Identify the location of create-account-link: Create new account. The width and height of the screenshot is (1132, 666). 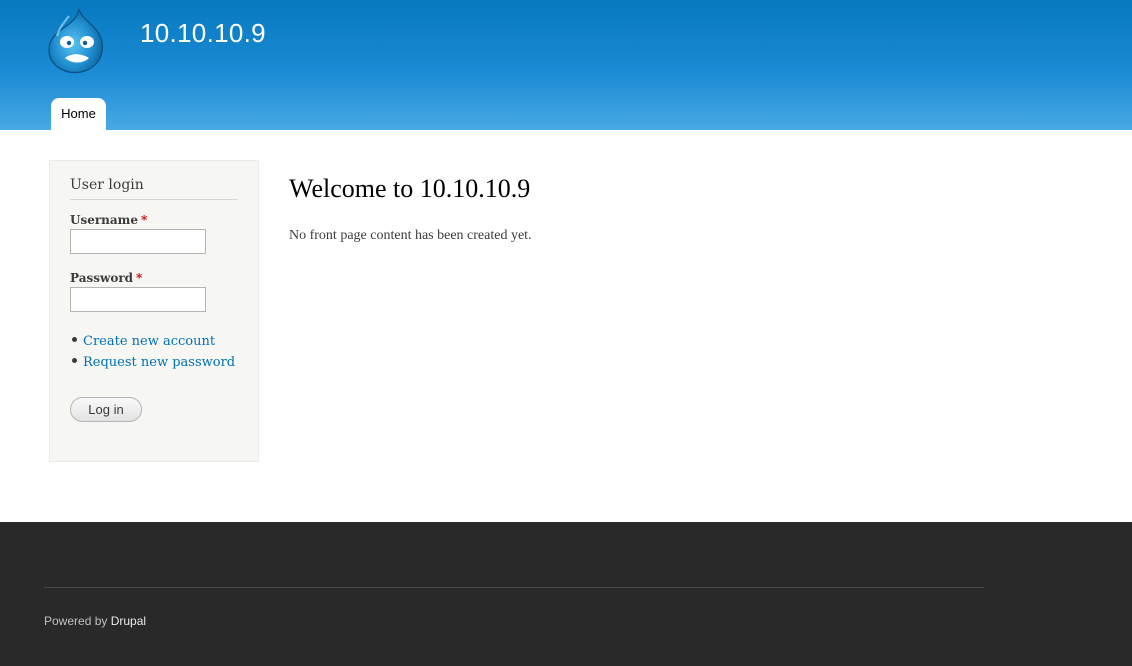
(149, 341).